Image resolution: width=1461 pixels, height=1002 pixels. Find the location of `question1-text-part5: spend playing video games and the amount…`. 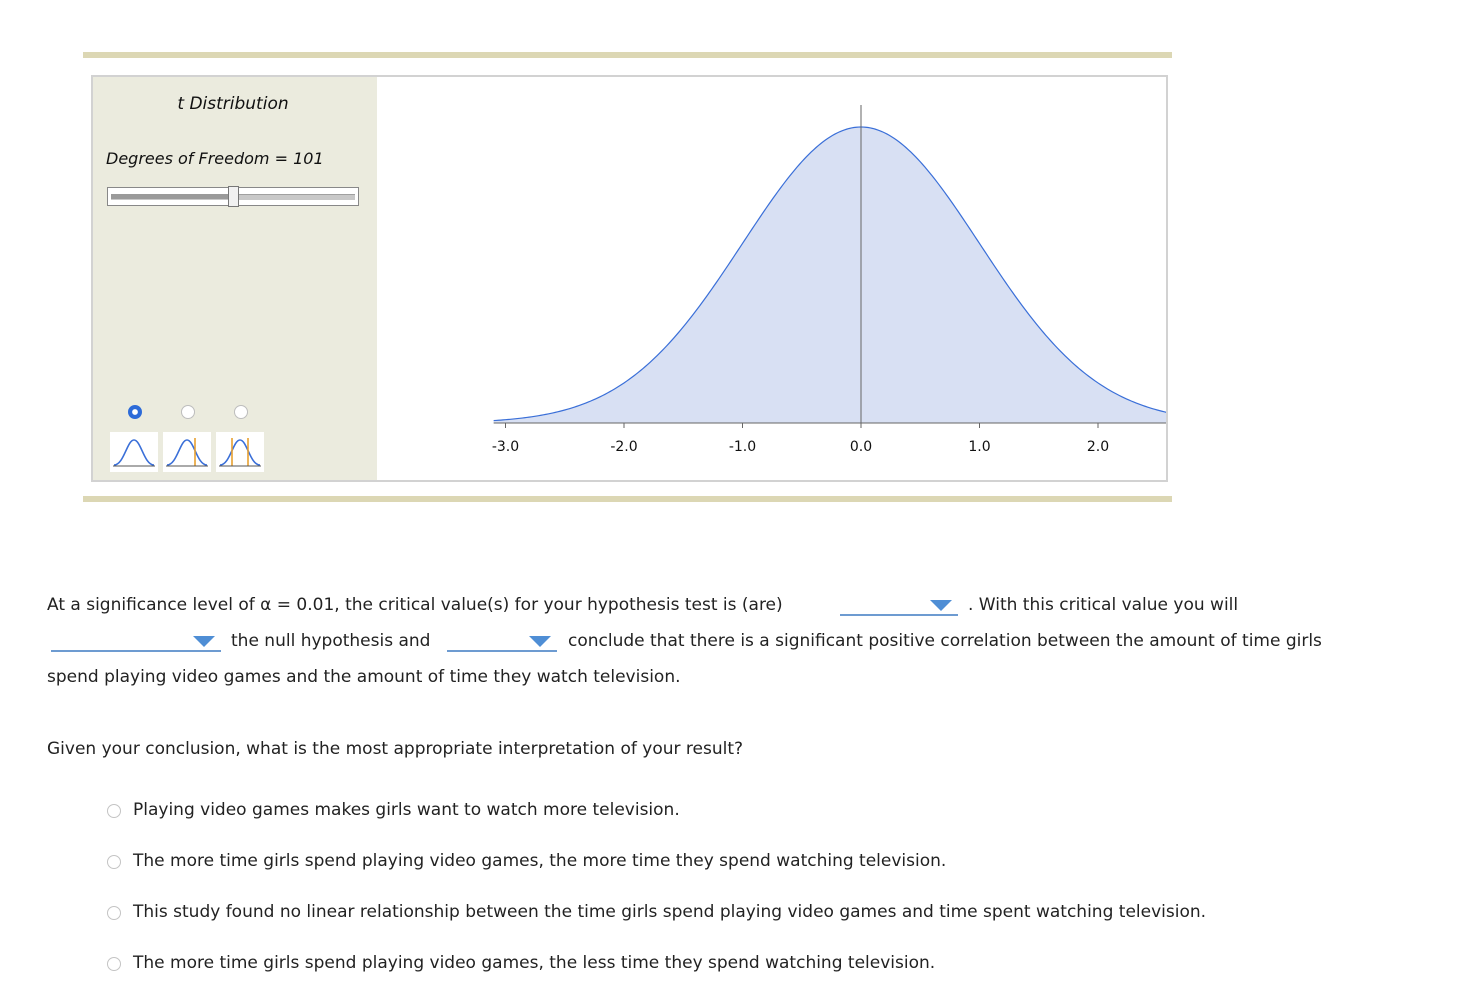

question1-text-part5: spend playing video games and the amount… is located at coordinates (364, 677).